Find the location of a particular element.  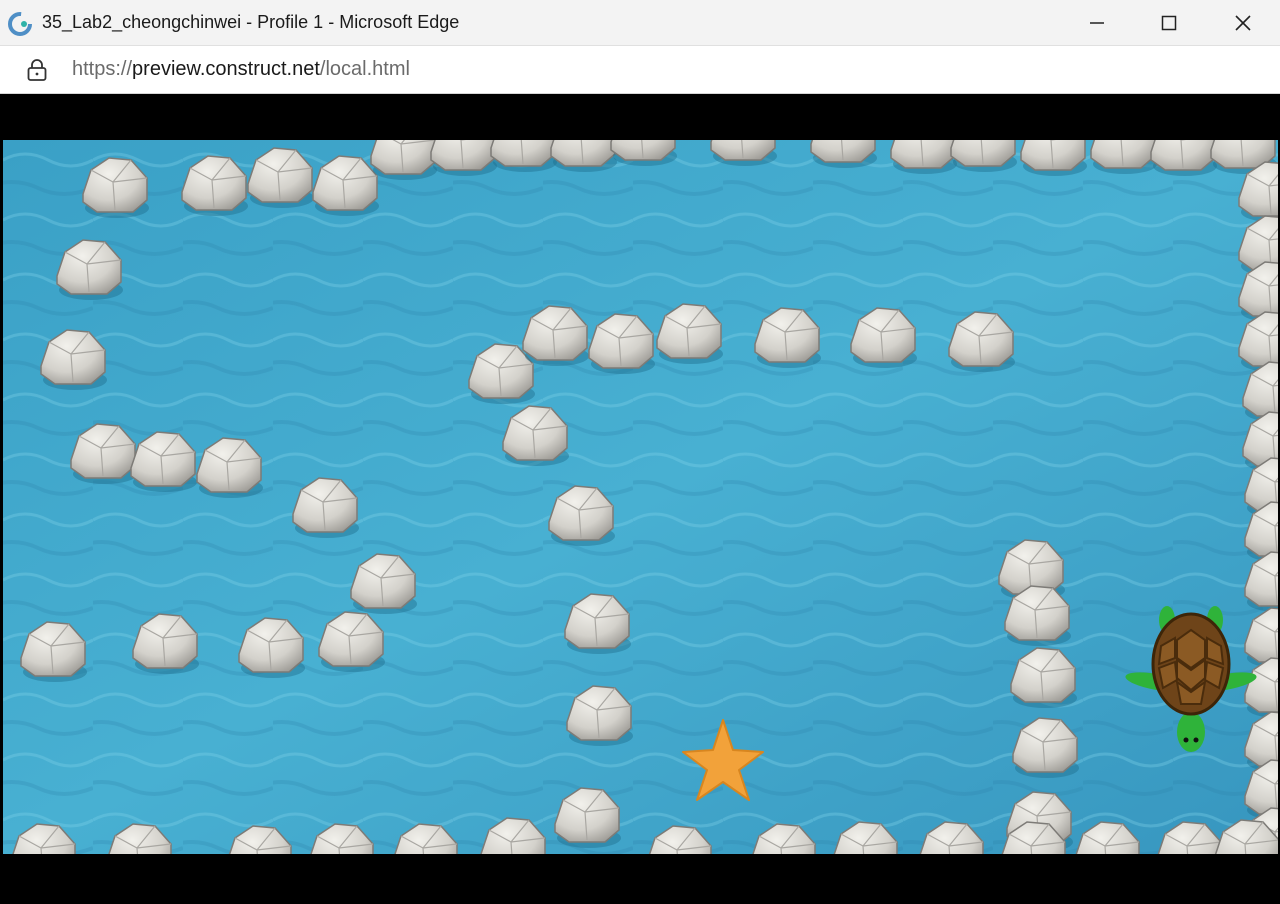

maximize-button is located at coordinates (1169, 23).